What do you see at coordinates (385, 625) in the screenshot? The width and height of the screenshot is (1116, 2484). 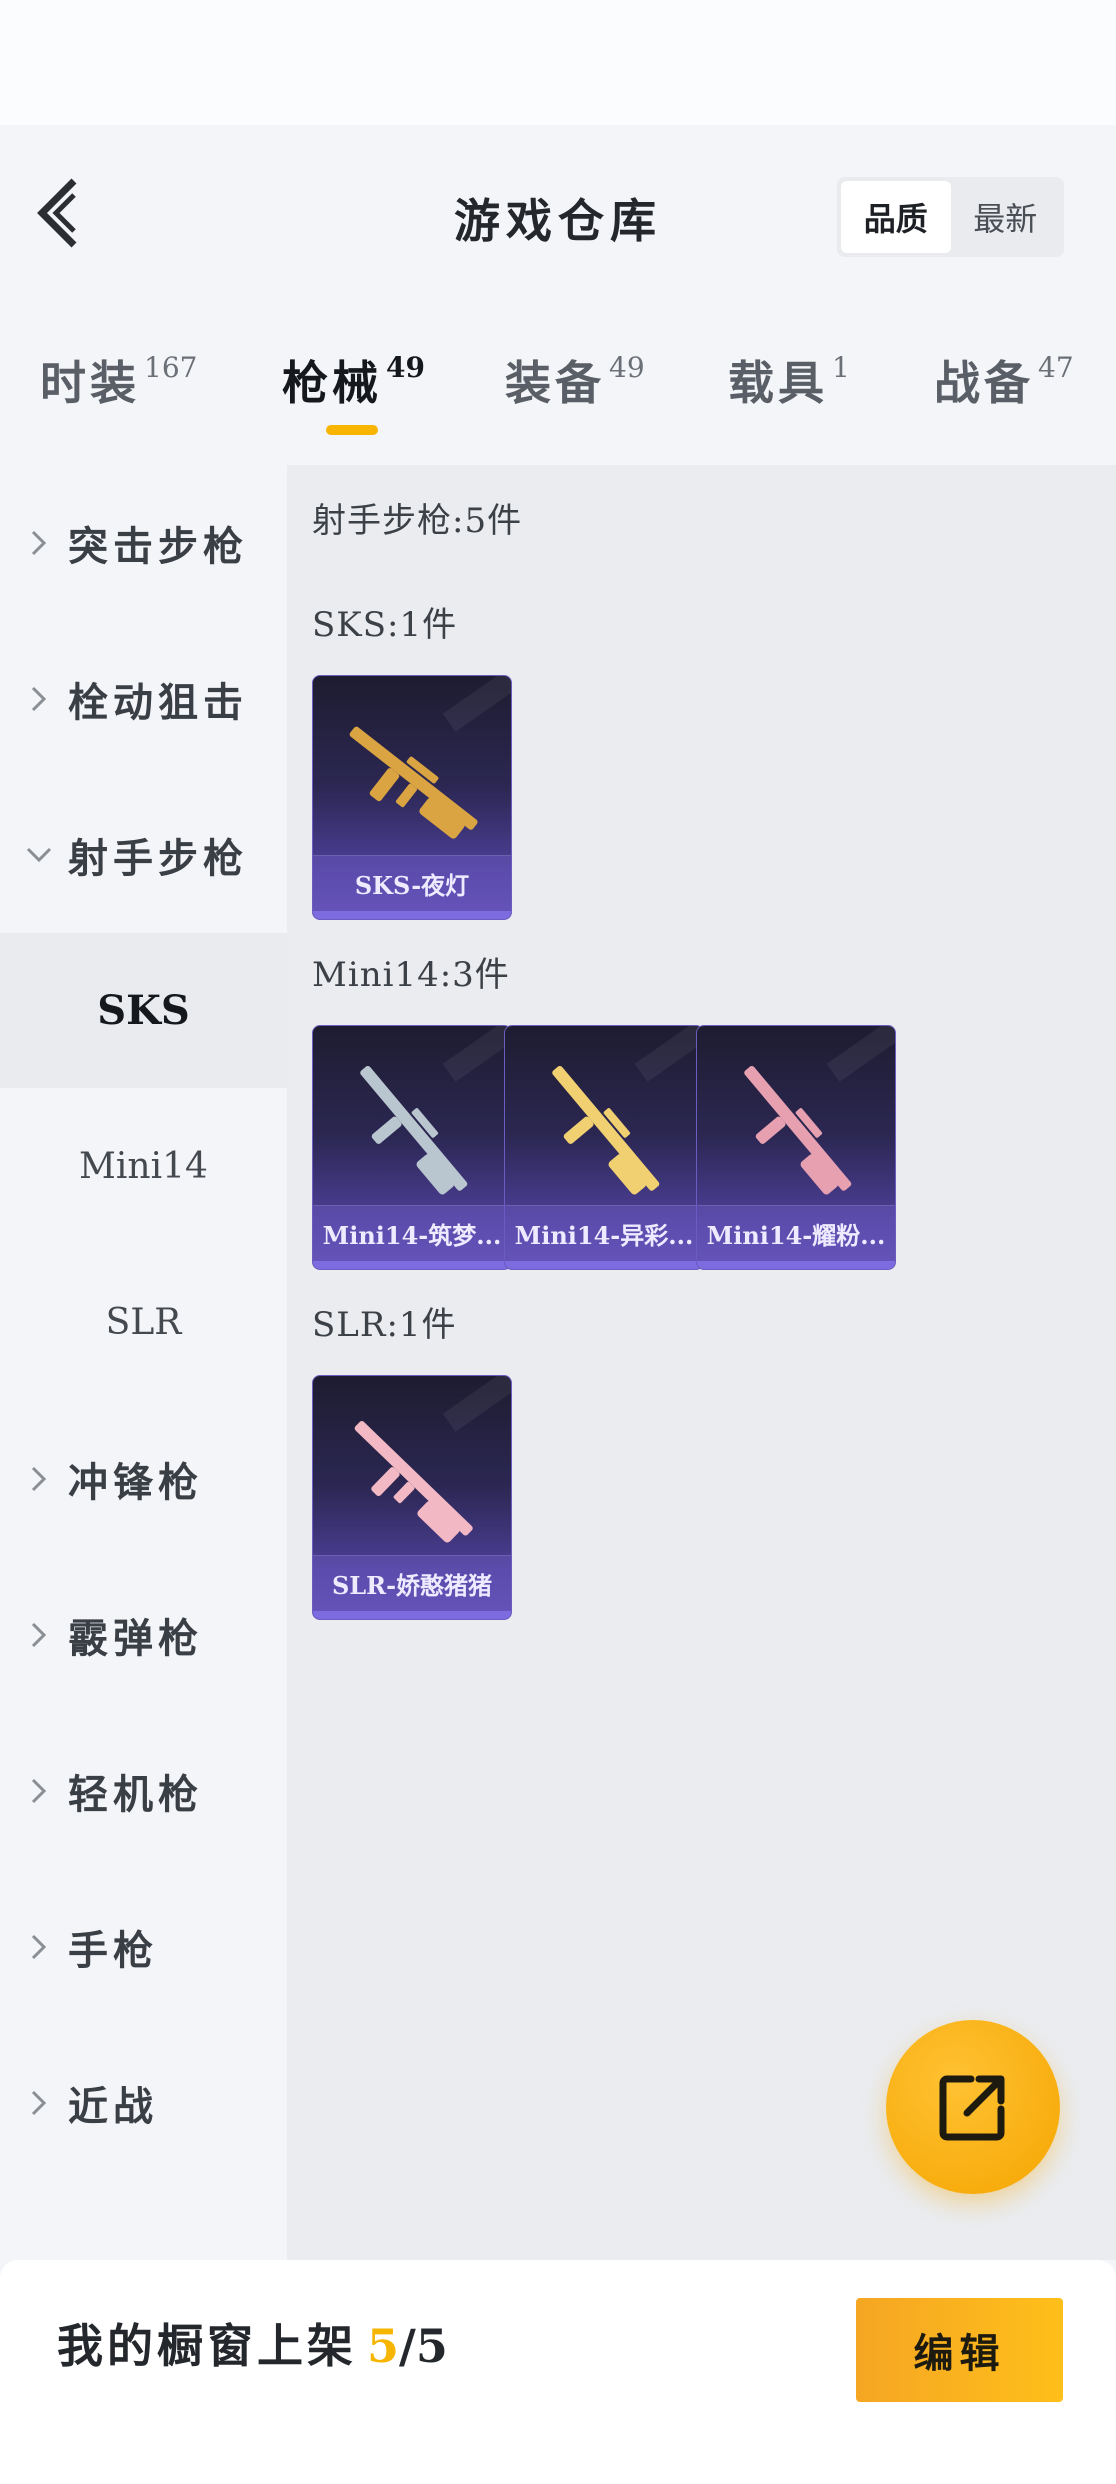 I see `group-title-sks: SKS:1件` at bounding box center [385, 625].